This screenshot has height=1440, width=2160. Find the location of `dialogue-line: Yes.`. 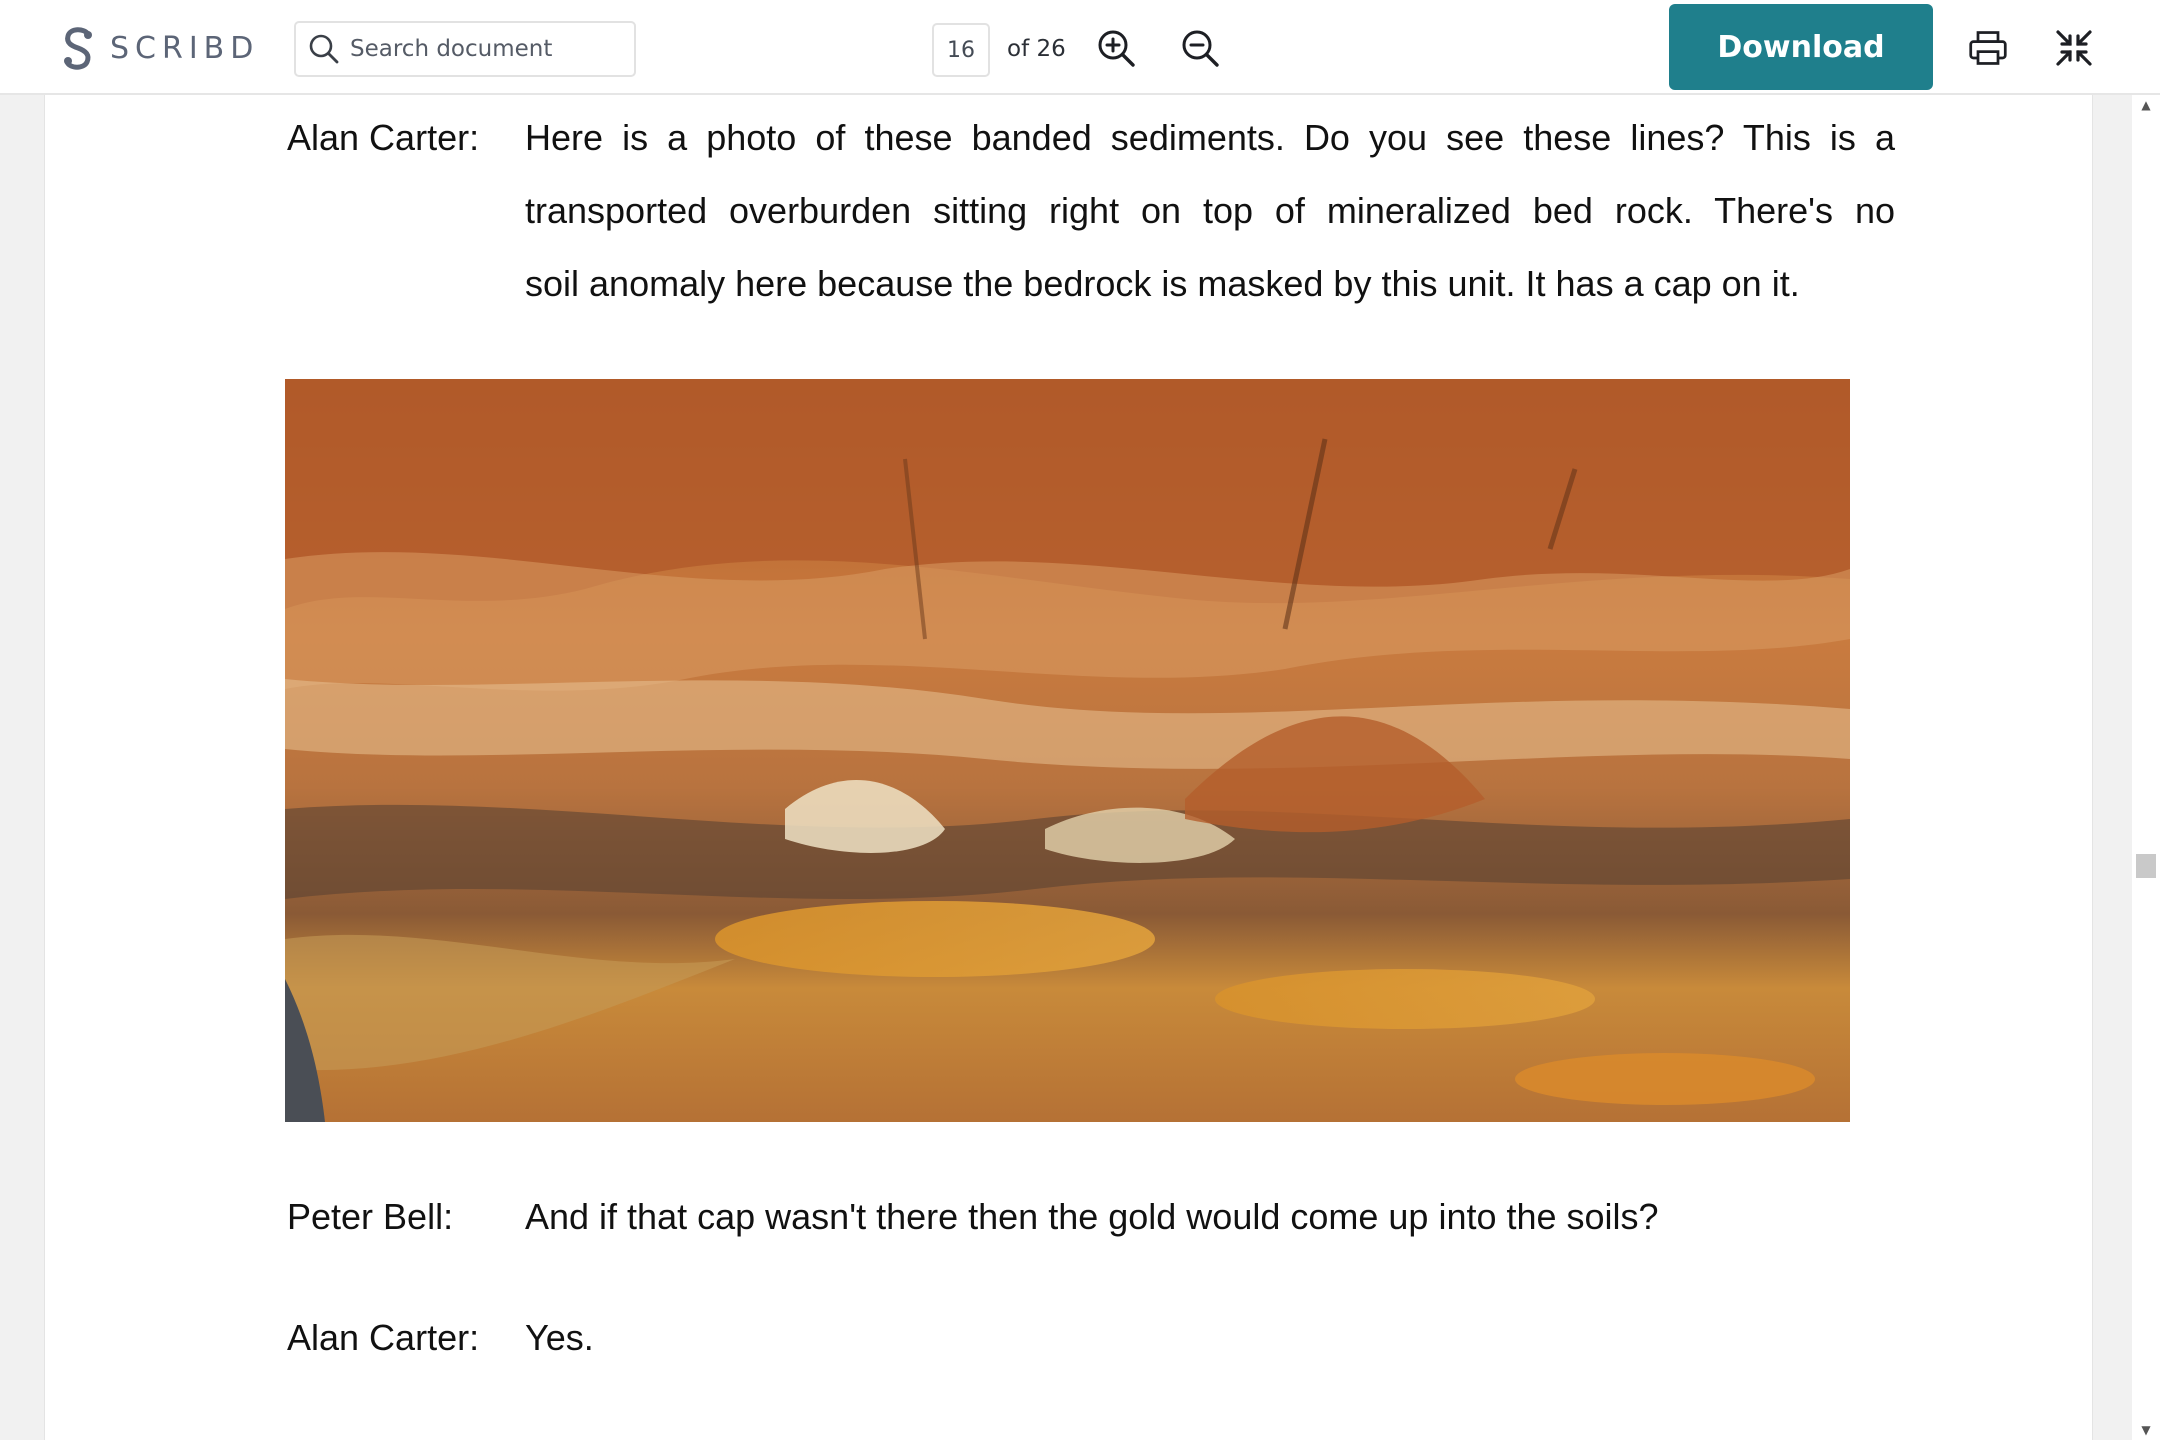

dialogue-line: Yes. is located at coordinates (559, 1337).